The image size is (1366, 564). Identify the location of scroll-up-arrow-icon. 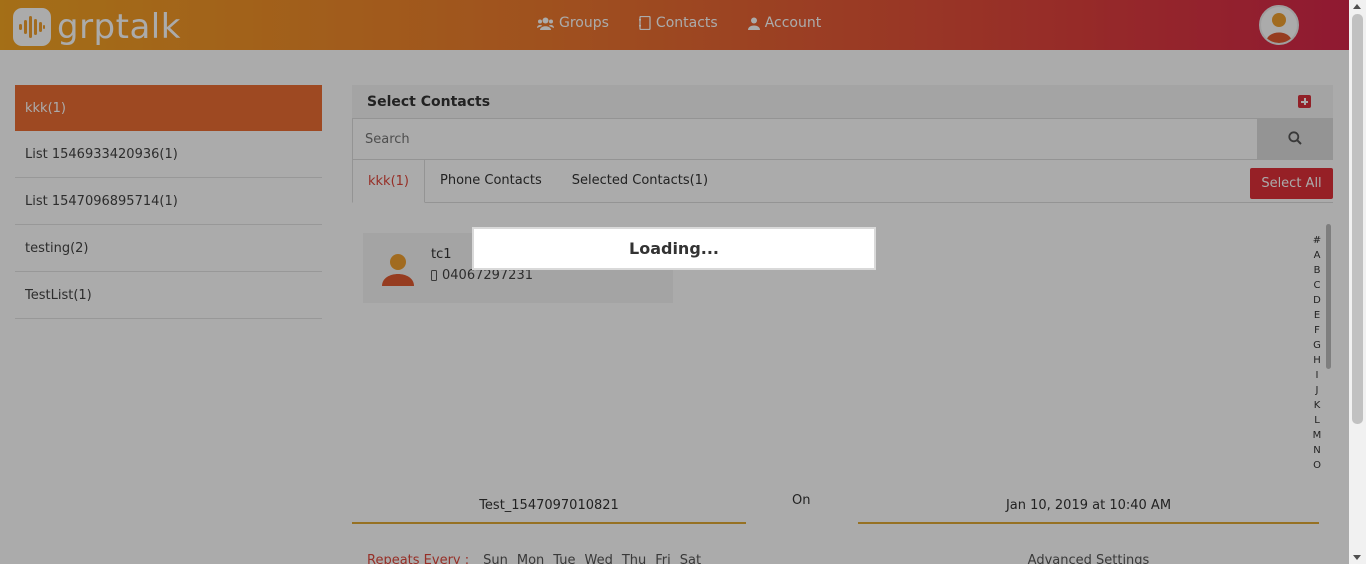
(1357, 6).